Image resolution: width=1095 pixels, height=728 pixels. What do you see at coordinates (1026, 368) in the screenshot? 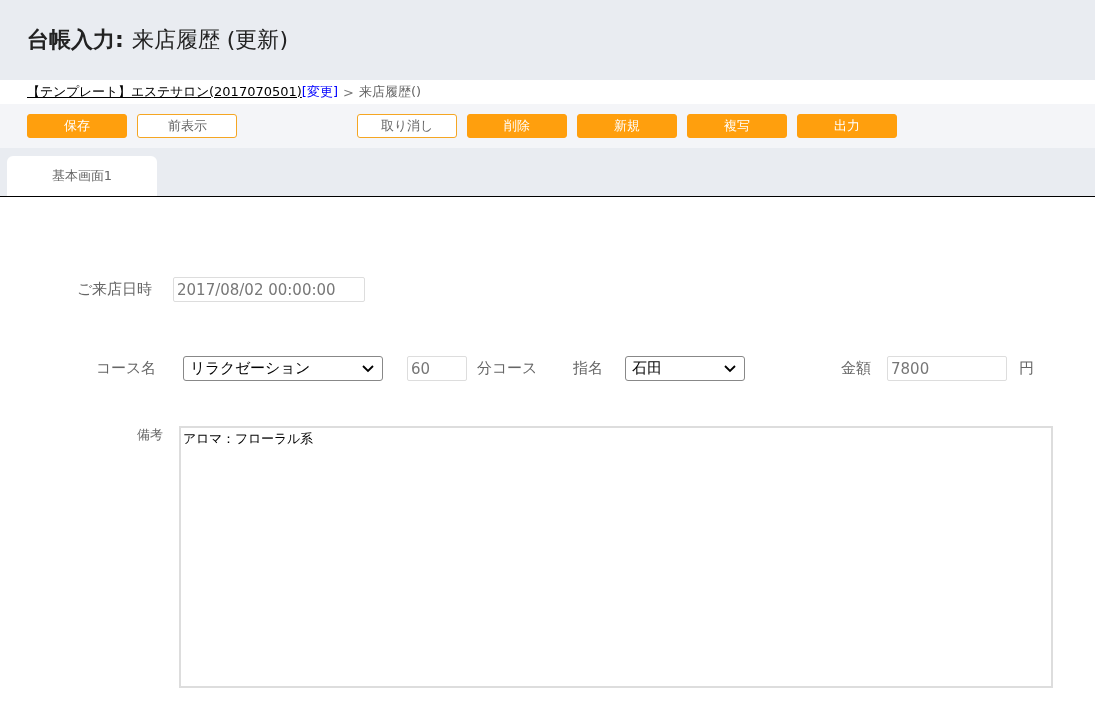
I see `currency-unit: 円` at bounding box center [1026, 368].